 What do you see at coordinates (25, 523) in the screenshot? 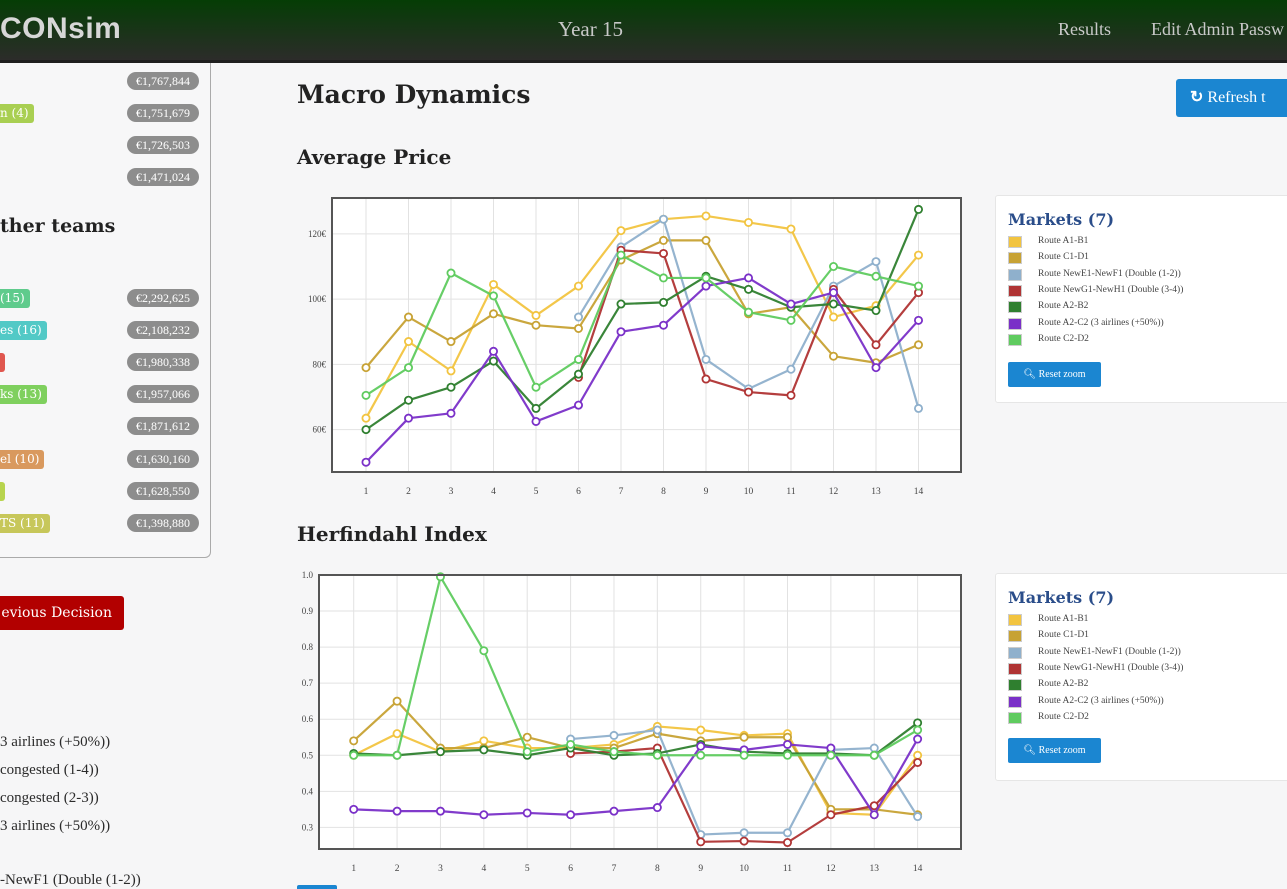
I see `team-name-badge: TS (11)` at bounding box center [25, 523].